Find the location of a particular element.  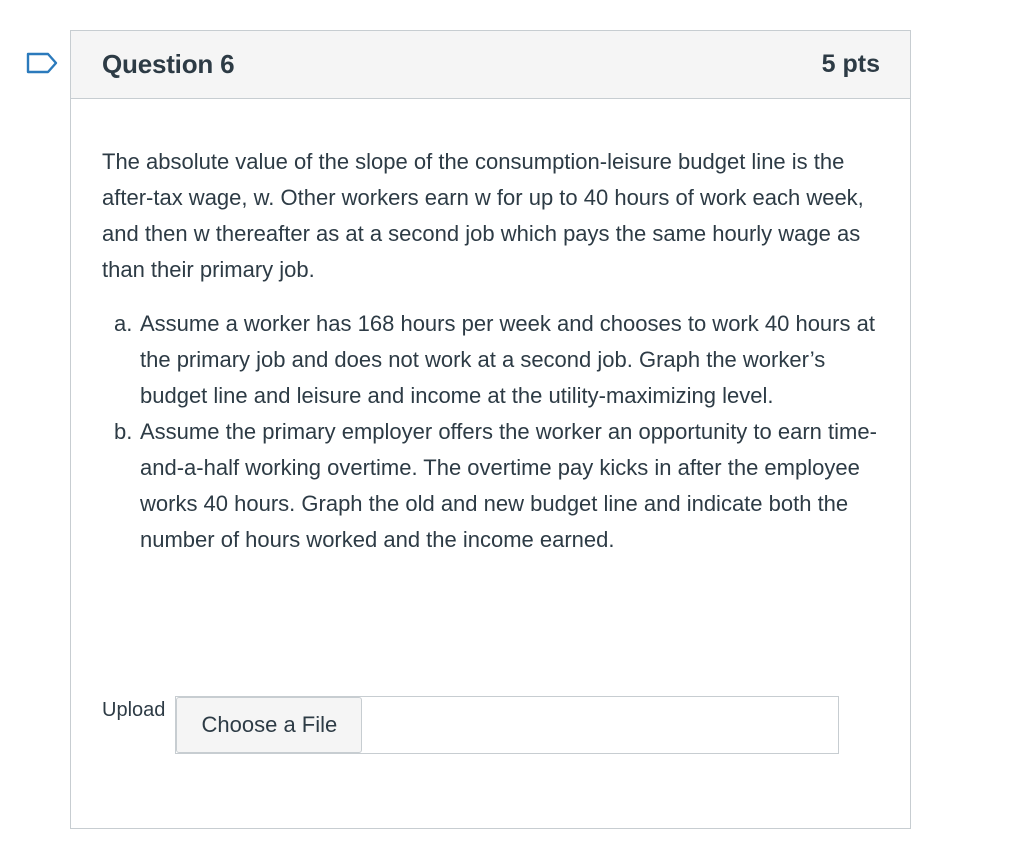

part-marker: a. is located at coordinates (123, 323).